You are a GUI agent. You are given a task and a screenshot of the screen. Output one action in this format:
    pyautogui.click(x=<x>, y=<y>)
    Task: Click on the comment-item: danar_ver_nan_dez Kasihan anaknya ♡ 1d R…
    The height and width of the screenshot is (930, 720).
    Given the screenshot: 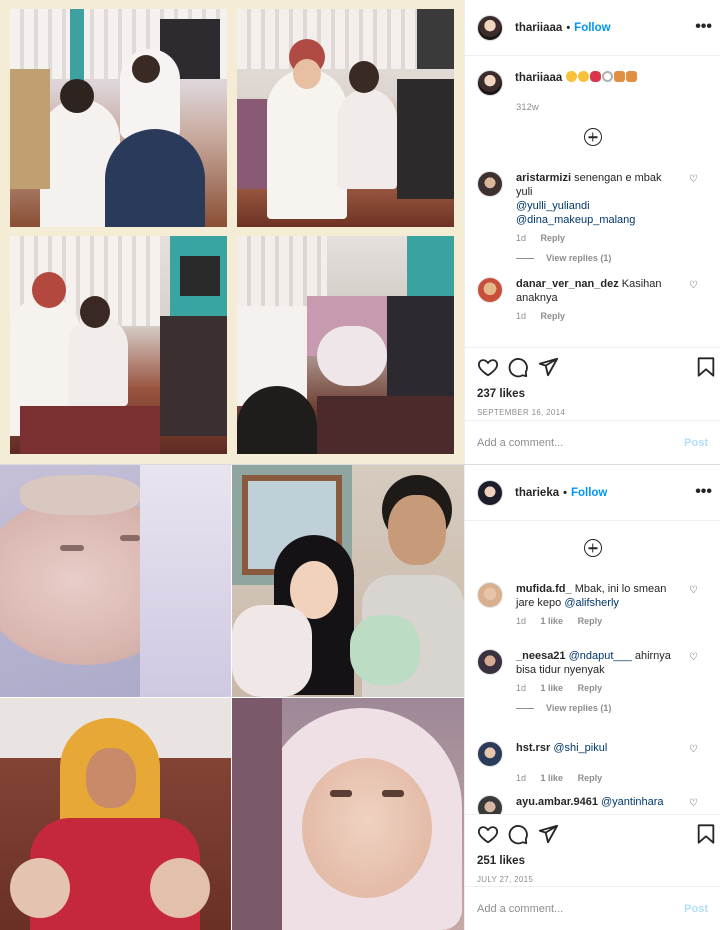 What is the action you would take?
    pyautogui.click(x=594, y=299)
    